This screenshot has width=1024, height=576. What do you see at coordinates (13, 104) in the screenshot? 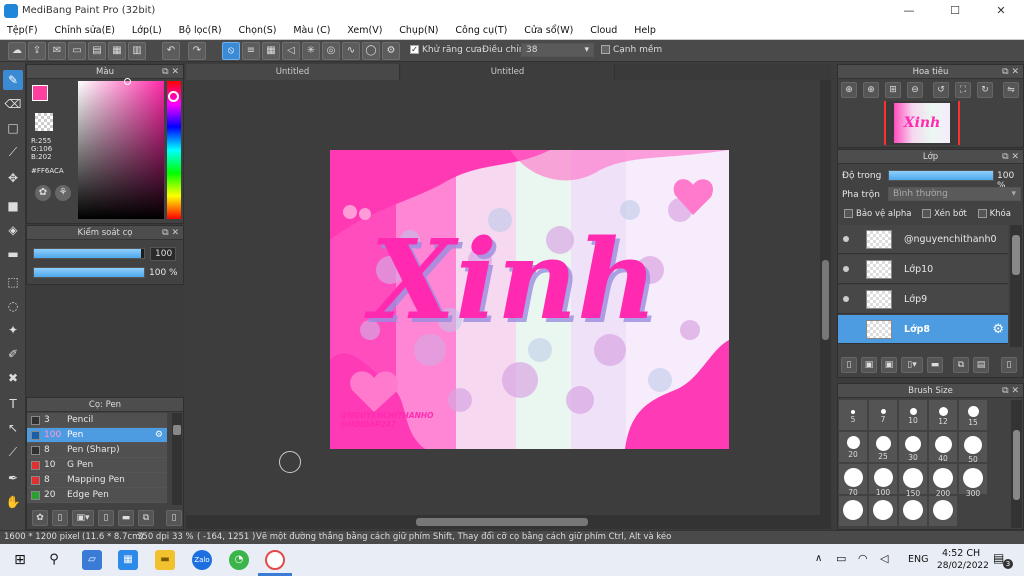
I see `eraser-tool-icon: ⌫` at bounding box center [13, 104].